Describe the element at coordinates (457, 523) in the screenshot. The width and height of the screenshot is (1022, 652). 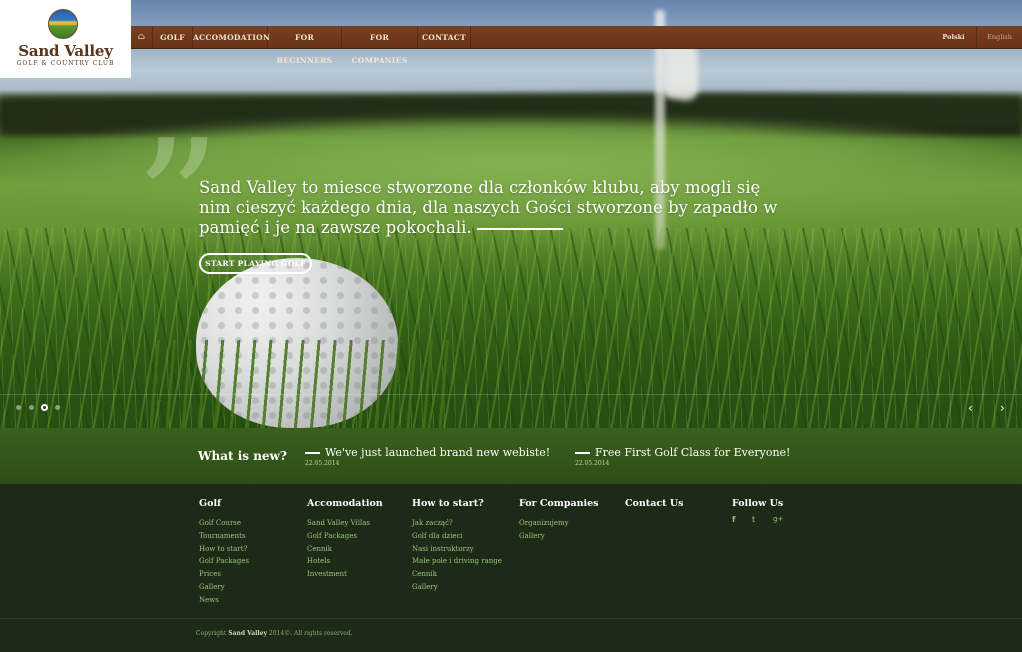
I see `footer-link: Jak zacząć?` at that location.